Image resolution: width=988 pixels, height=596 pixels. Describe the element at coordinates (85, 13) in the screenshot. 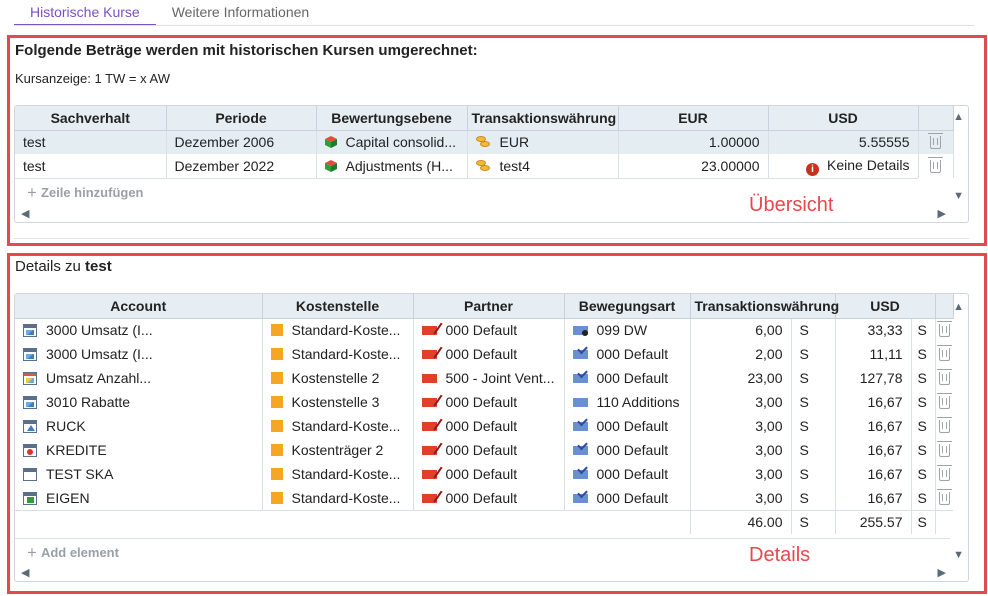

I see `tab-historische-kurse: Historische Kurse` at that location.